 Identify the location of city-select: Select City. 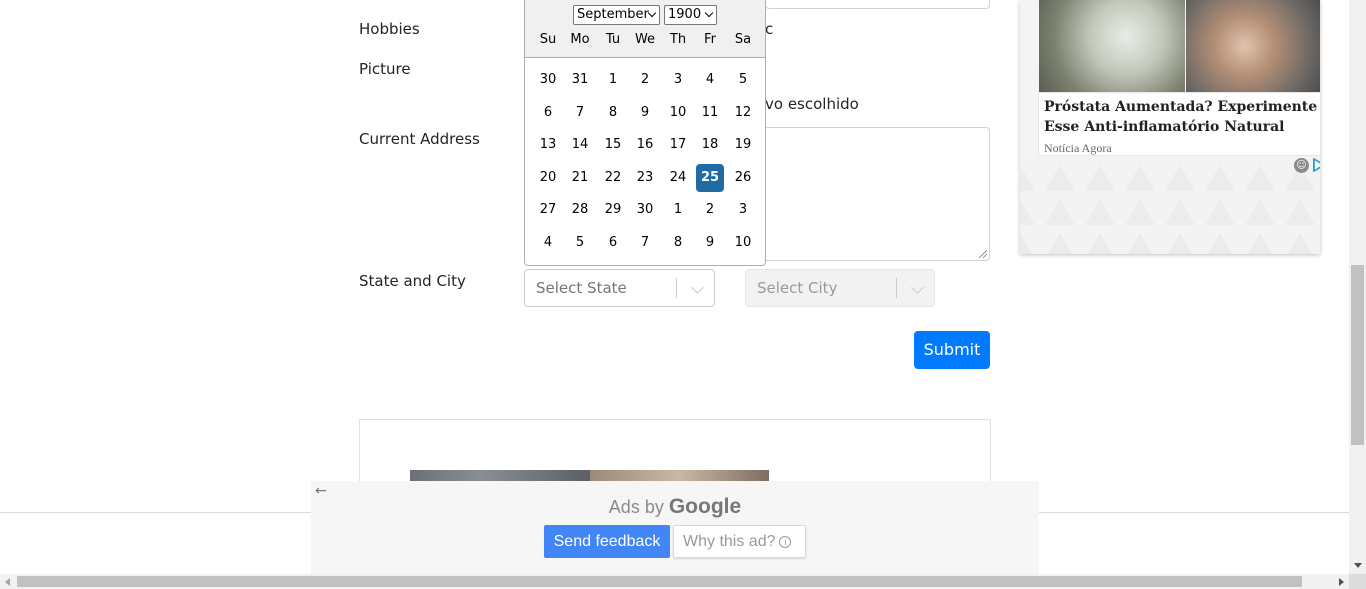
(840, 288).